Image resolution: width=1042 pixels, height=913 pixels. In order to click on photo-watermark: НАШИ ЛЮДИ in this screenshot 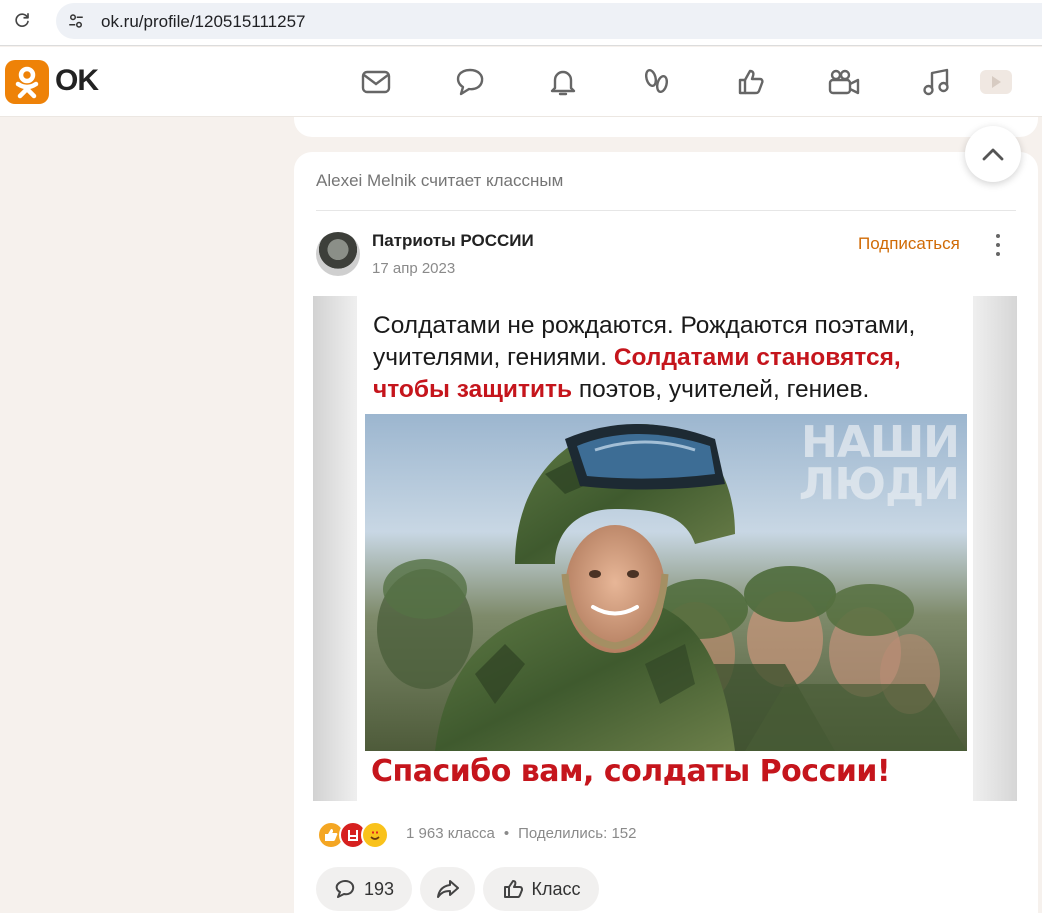, I will do `click(879, 464)`.